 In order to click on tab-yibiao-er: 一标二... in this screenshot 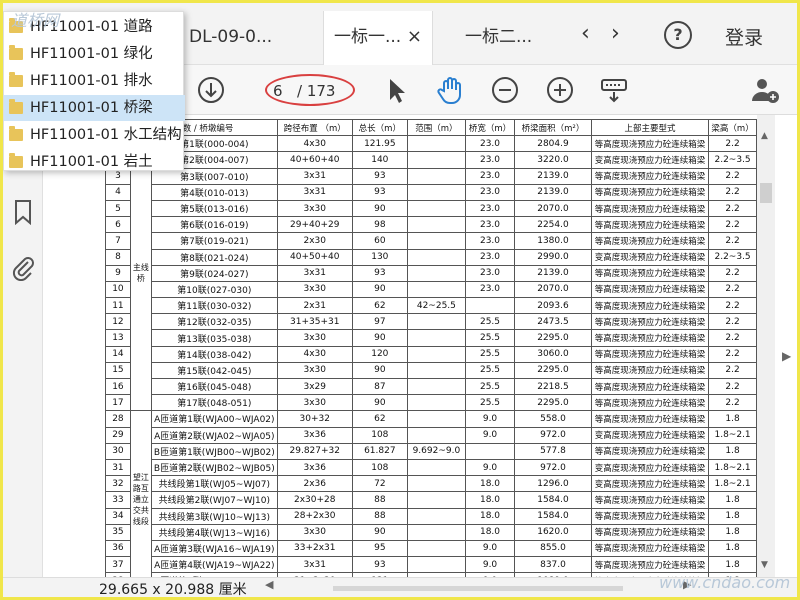, I will do `click(500, 37)`.